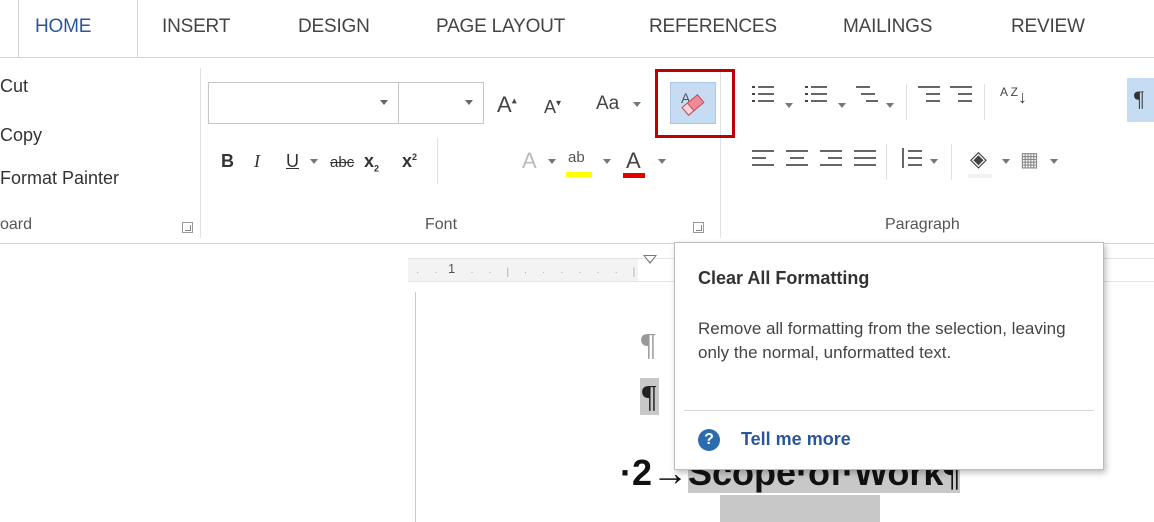  I want to click on font-launcher-icon, so click(698, 227).